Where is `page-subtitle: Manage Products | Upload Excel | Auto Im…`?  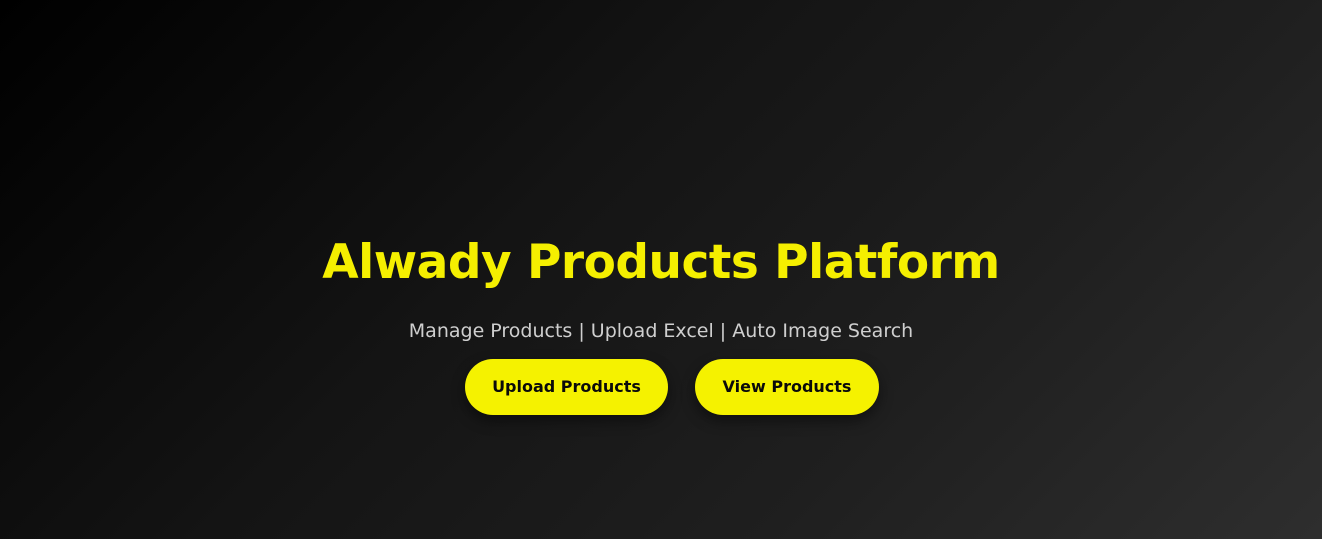 page-subtitle: Manage Products | Upload Excel | Auto Im… is located at coordinates (661, 331).